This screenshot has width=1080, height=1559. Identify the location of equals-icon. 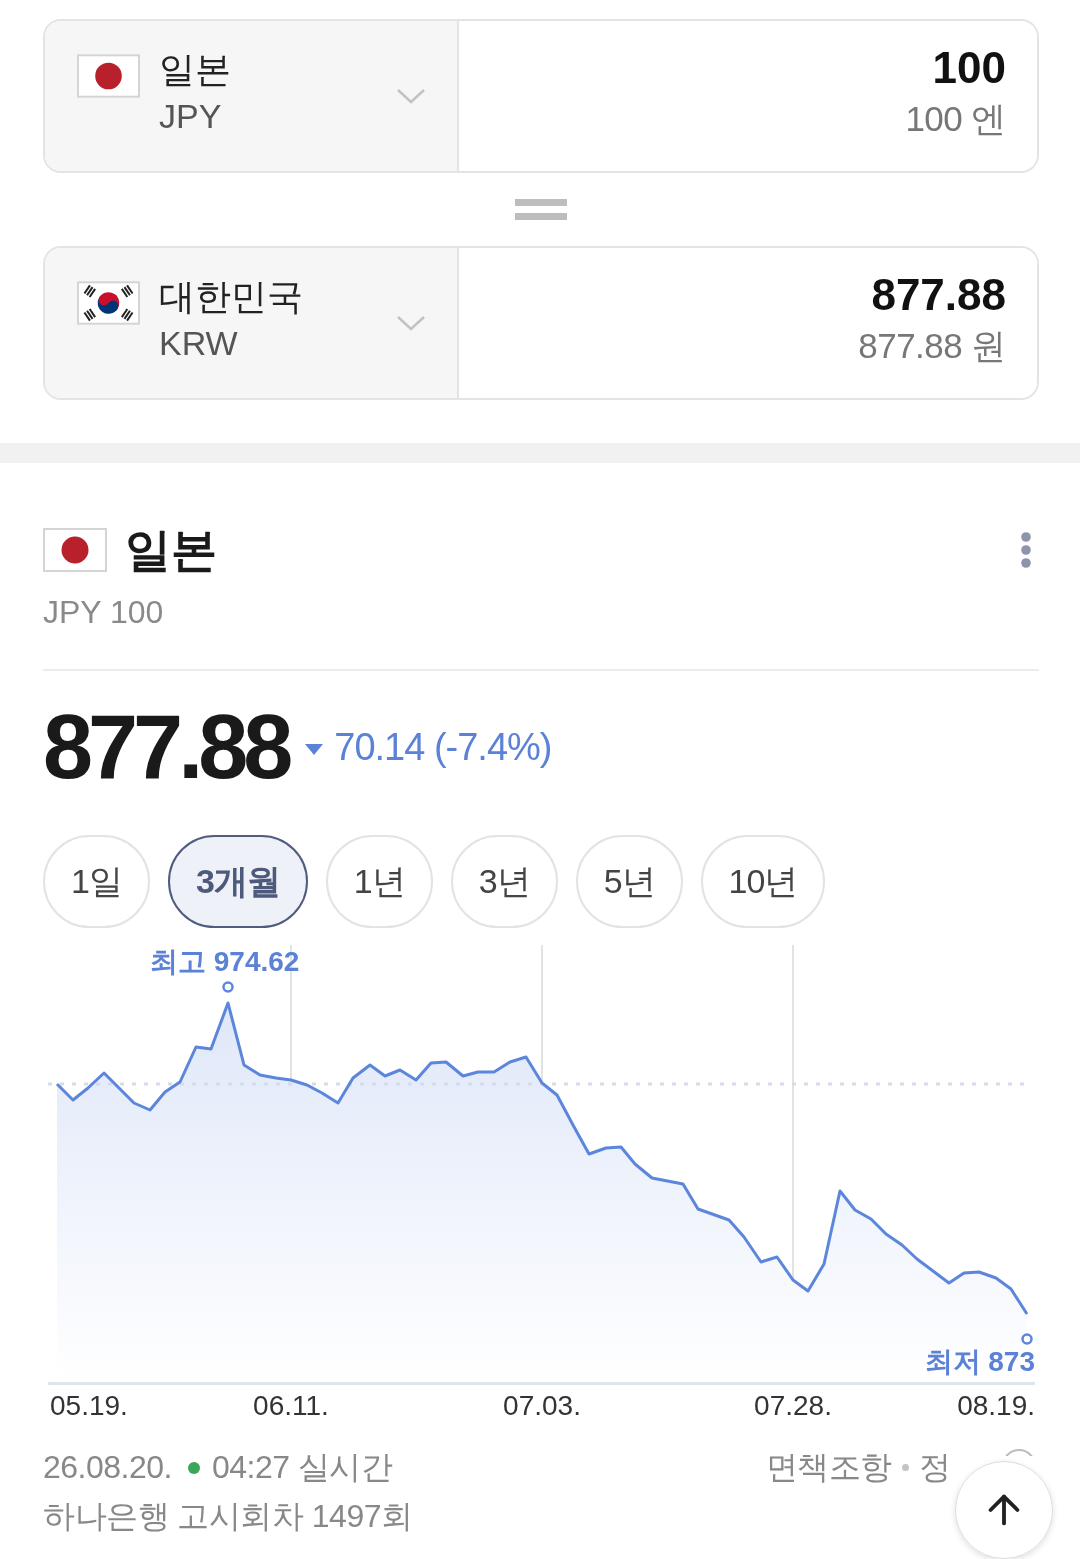
(541, 209).